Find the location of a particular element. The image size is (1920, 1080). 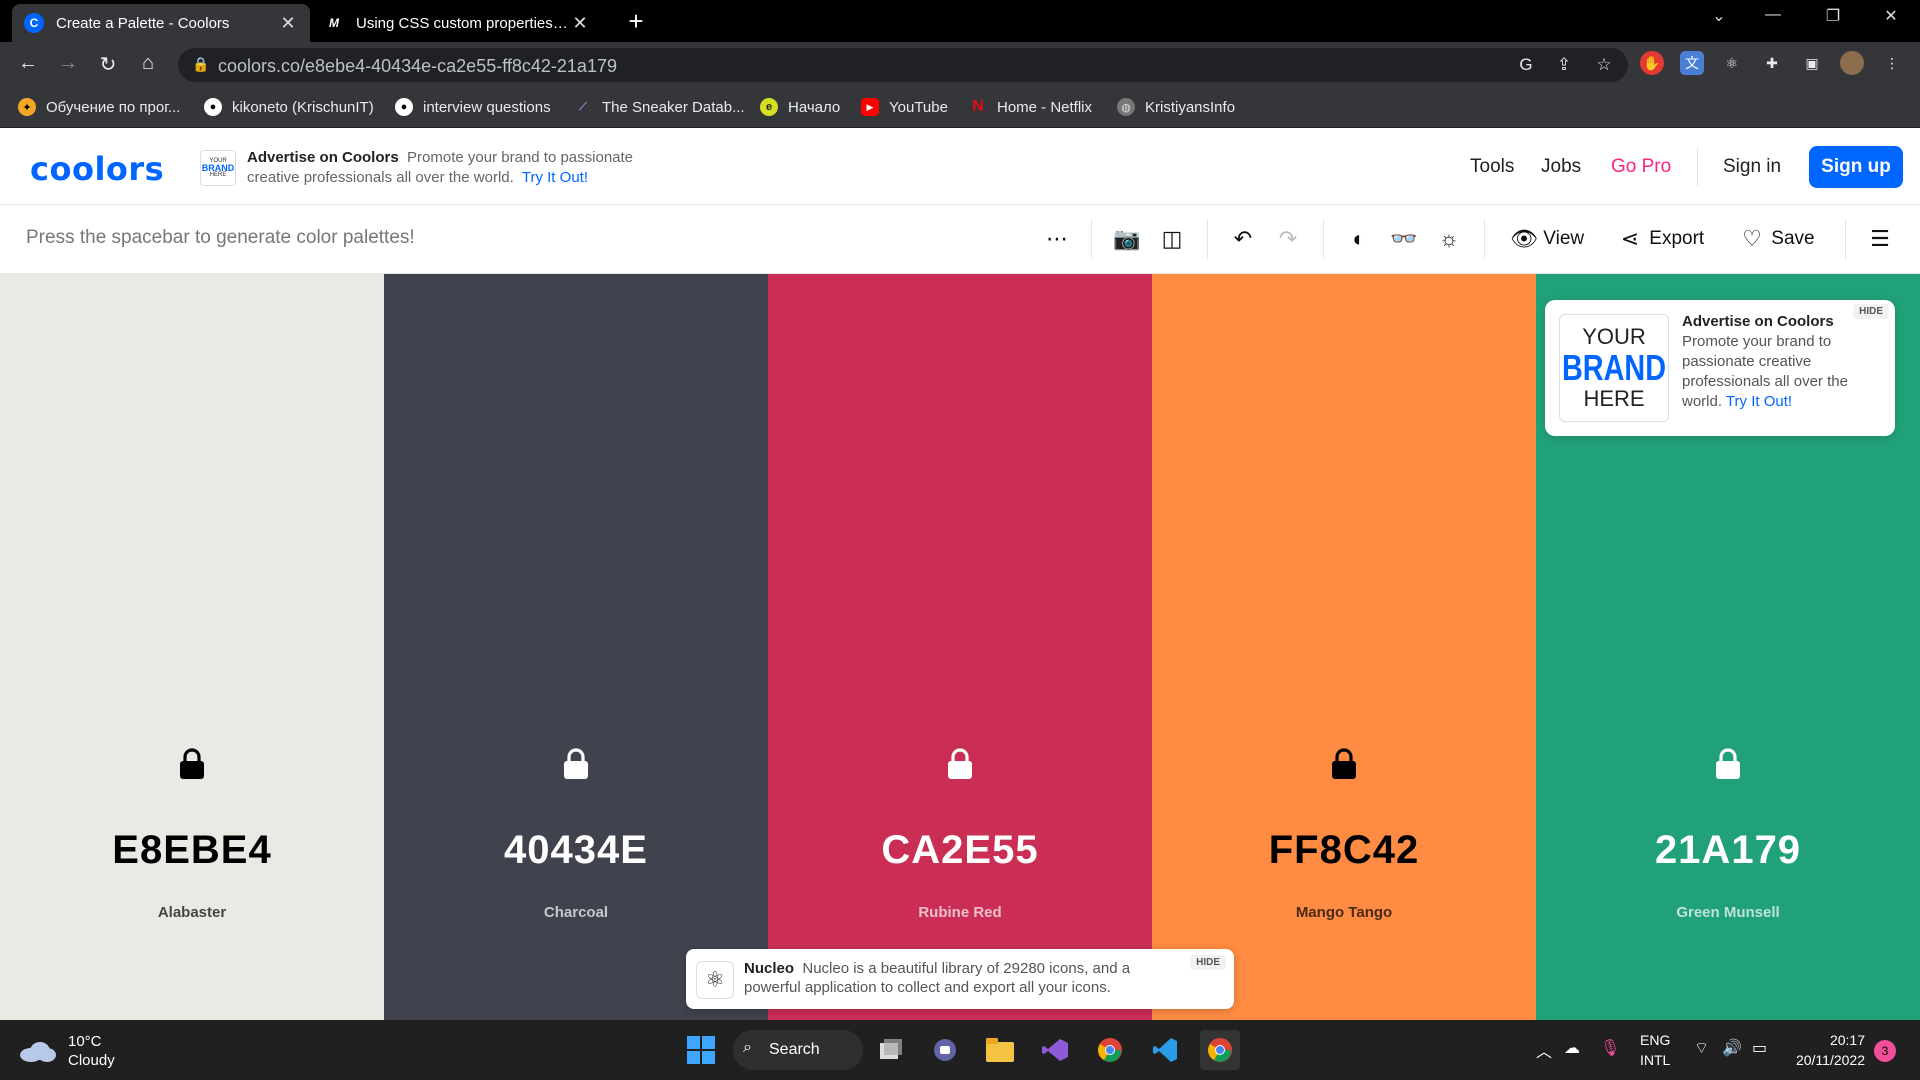

redo-button: ↷ is located at coordinates (1288, 239).